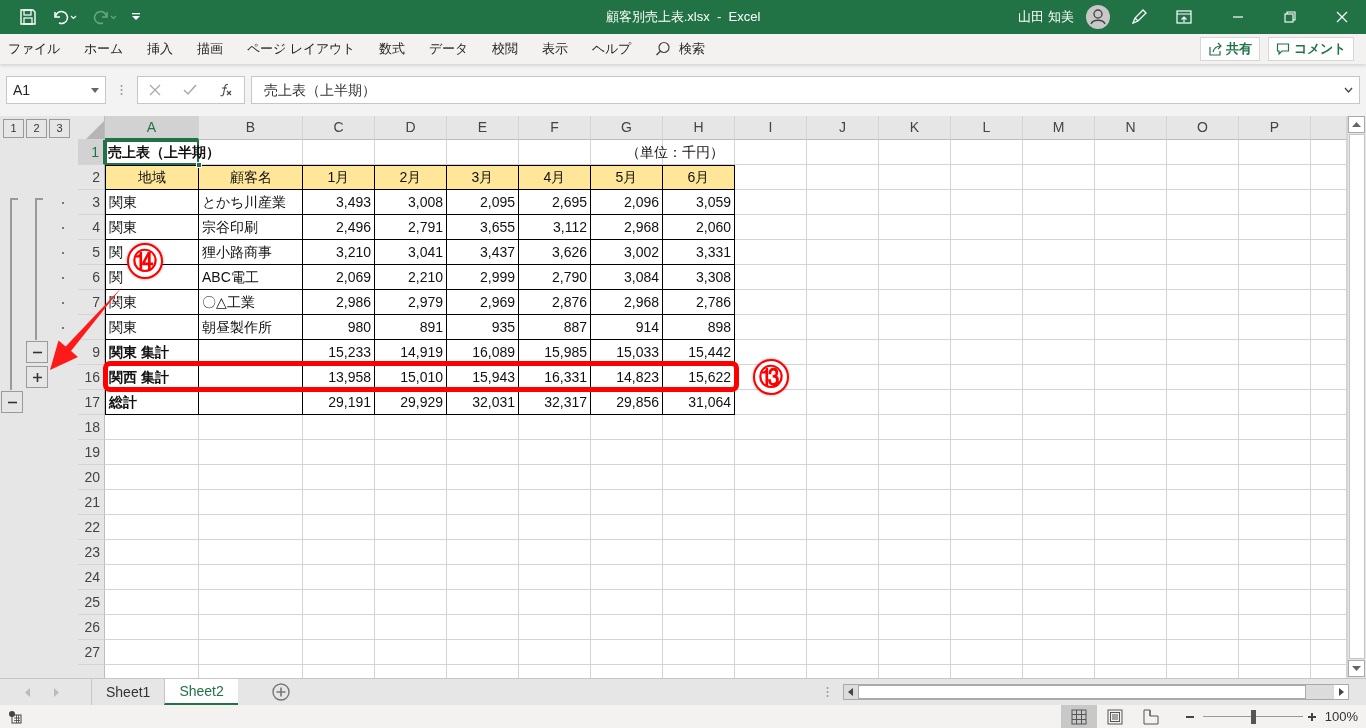 The width and height of the screenshot is (1366, 728). What do you see at coordinates (483, 128) in the screenshot?
I see `column-header: E` at bounding box center [483, 128].